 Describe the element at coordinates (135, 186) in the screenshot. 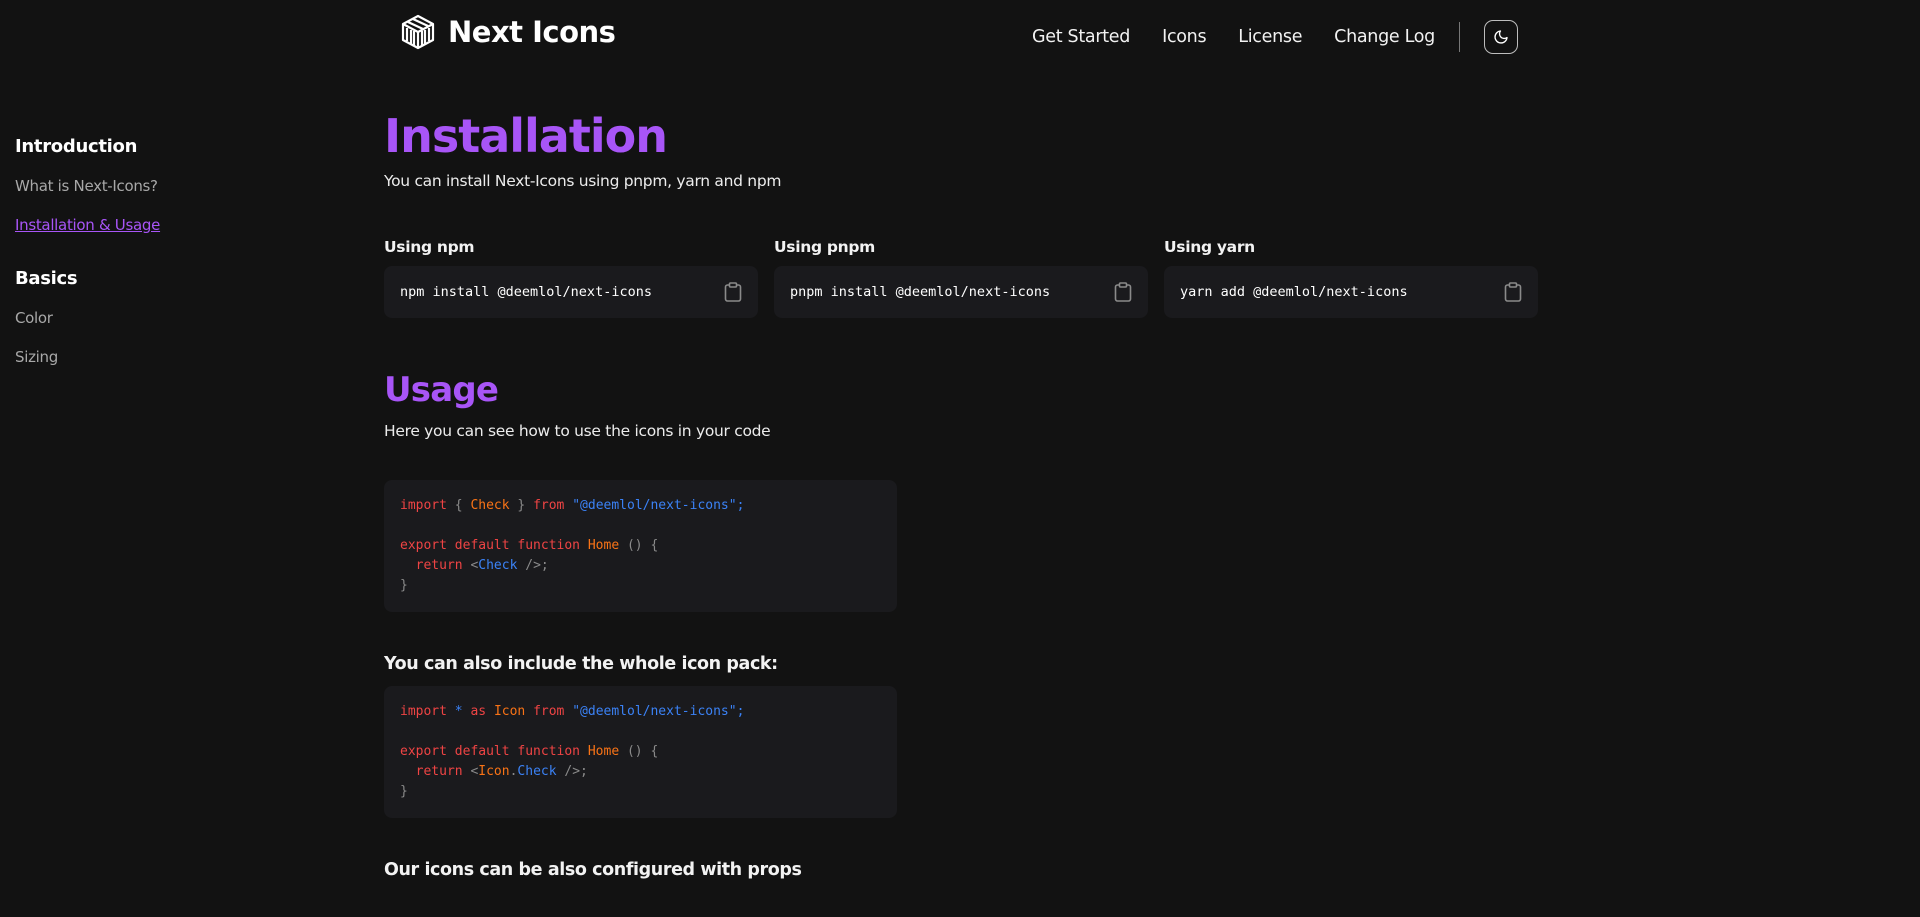

I see `sidebar-item-what-is: What is Next-Icons?` at that location.